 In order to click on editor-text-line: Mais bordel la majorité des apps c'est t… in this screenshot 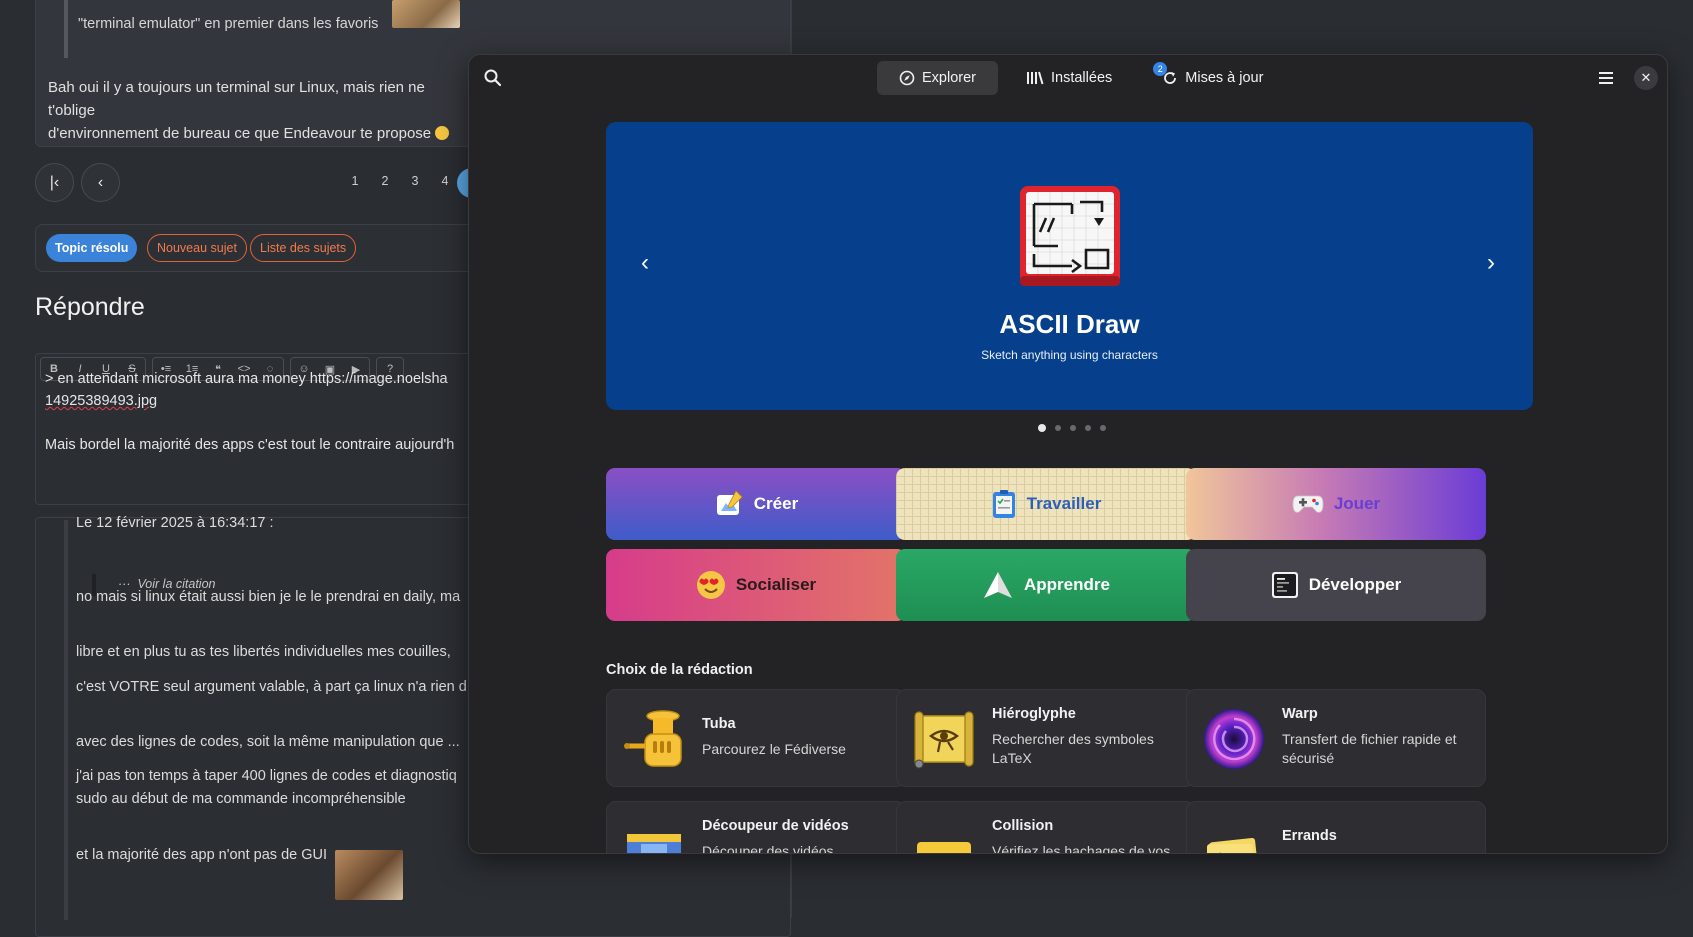, I will do `click(250, 445)`.